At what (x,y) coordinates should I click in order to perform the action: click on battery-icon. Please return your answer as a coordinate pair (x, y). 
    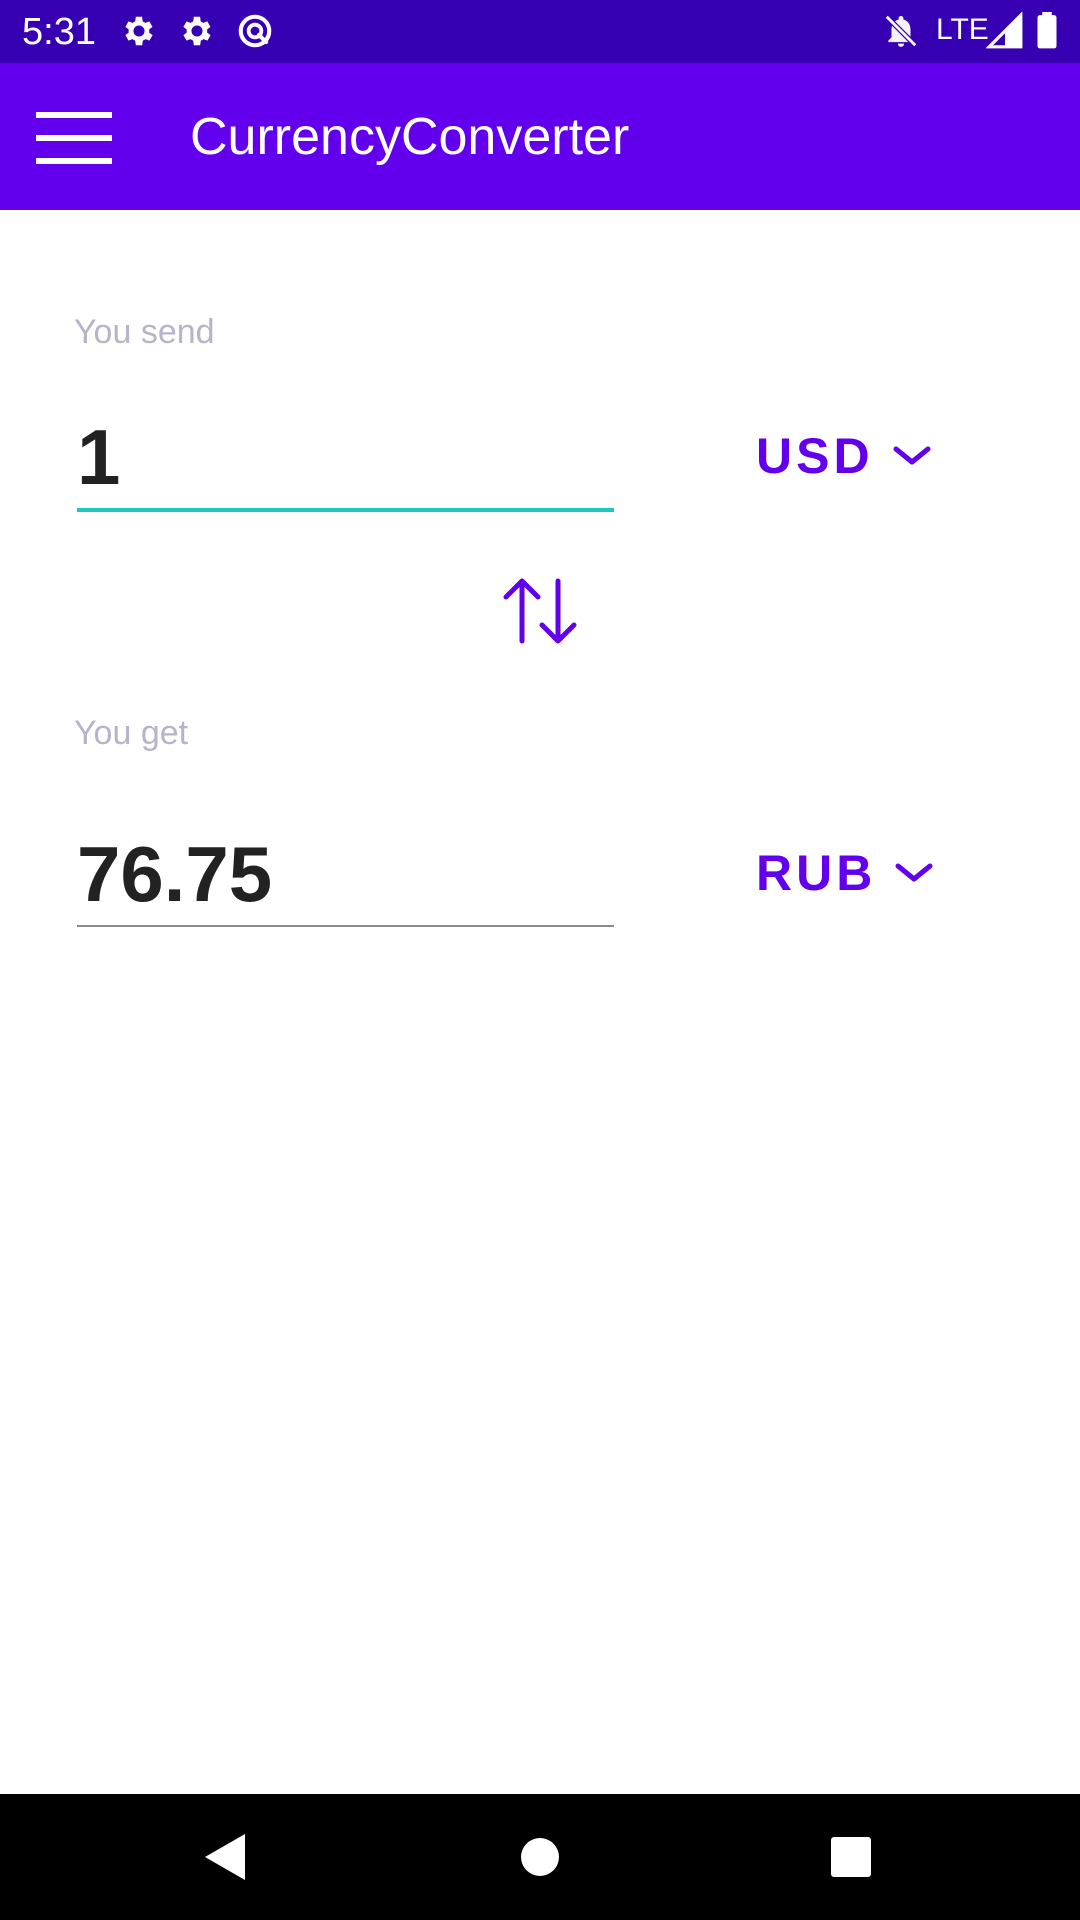
    Looking at the image, I should click on (1047, 30).